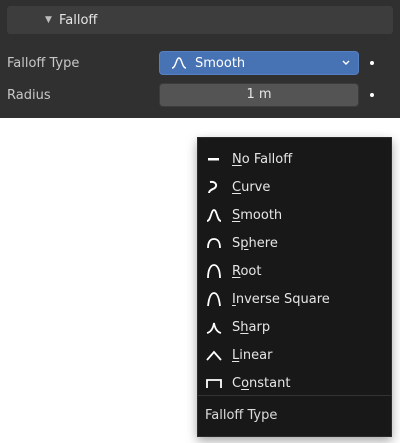 Image resolution: width=400 pixels, height=443 pixels. What do you see at coordinates (346, 63) in the screenshot?
I see `chevron-down-icon` at bounding box center [346, 63].